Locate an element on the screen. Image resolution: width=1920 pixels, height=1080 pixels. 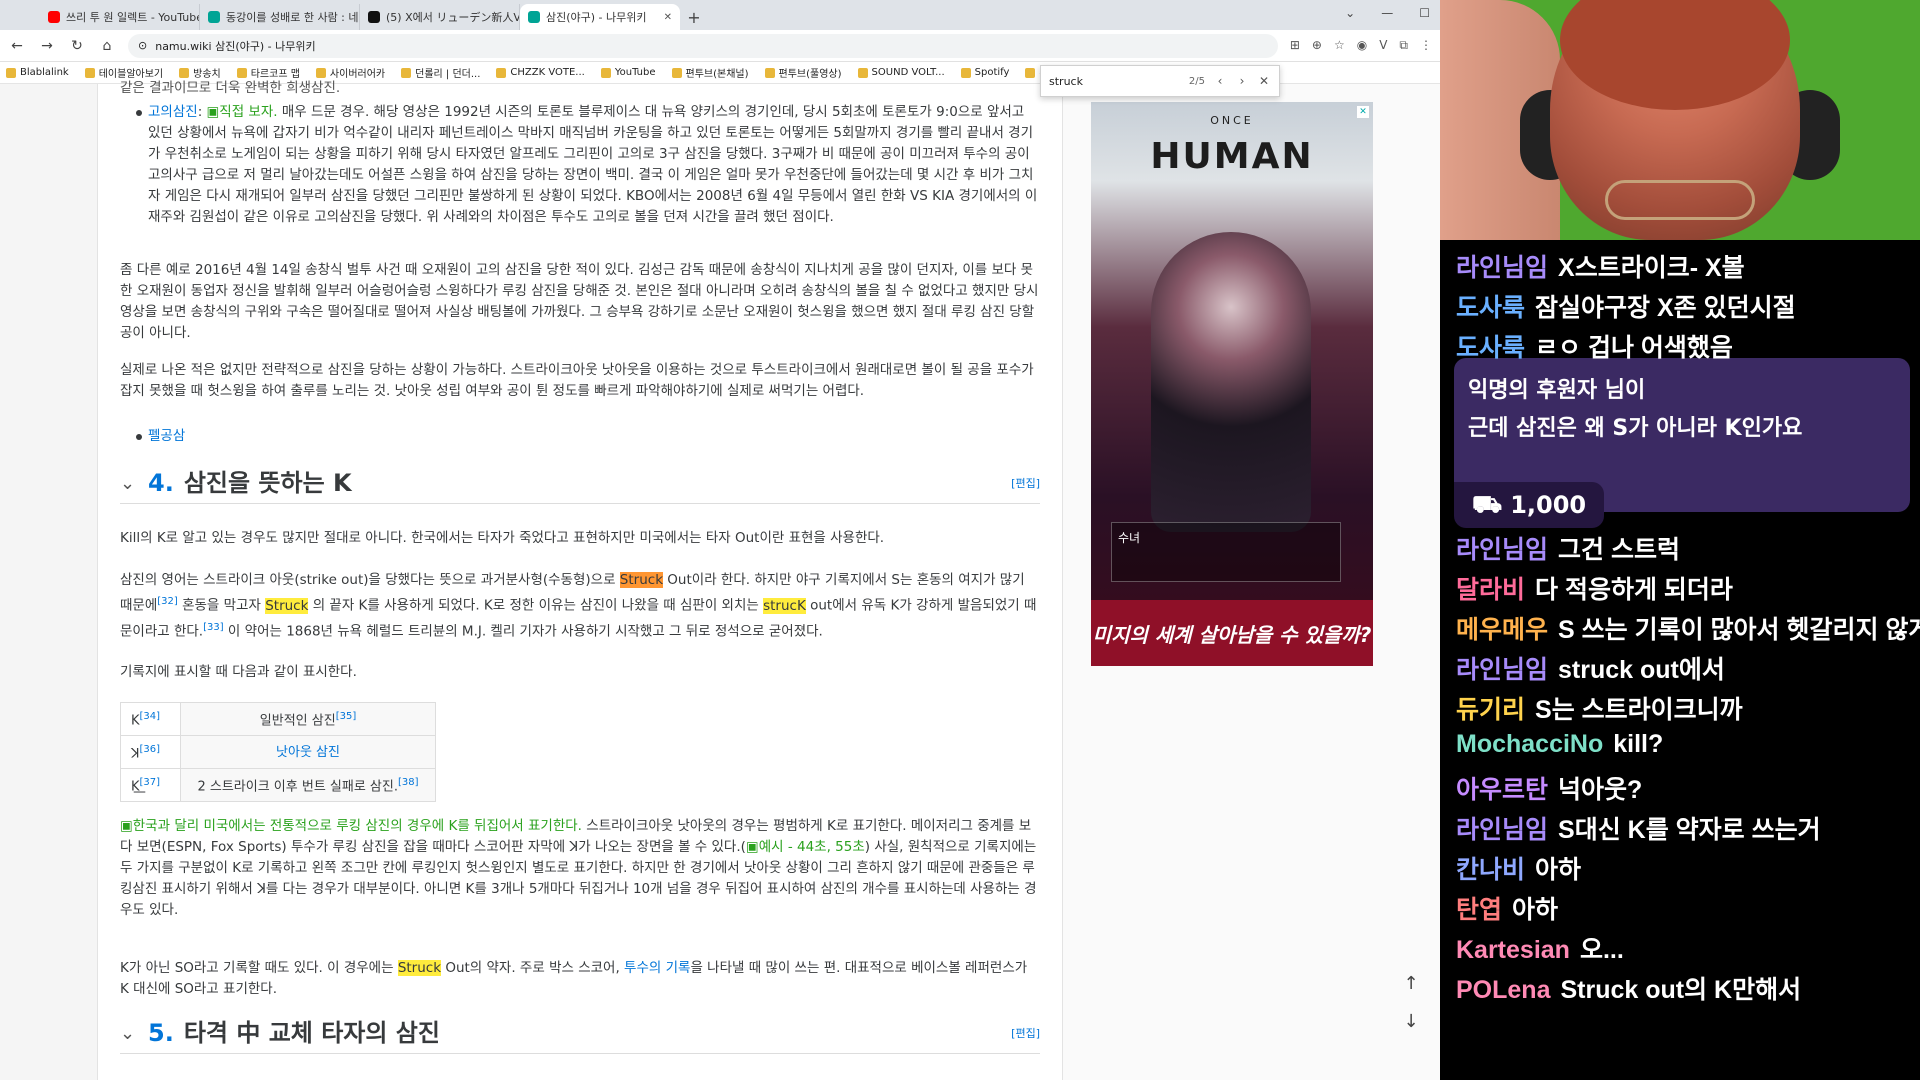
chat-message: 라인님임 그건 스트럭 is located at coordinates (1568, 548).